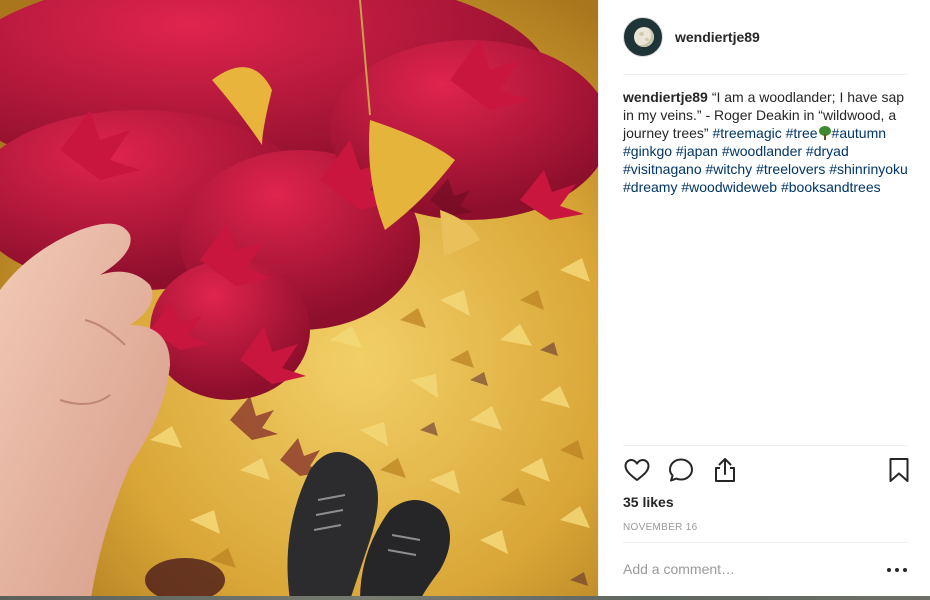 Image resolution: width=930 pixels, height=600 pixels. I want to click on header-username: wendiertje89, so click(717, 37).